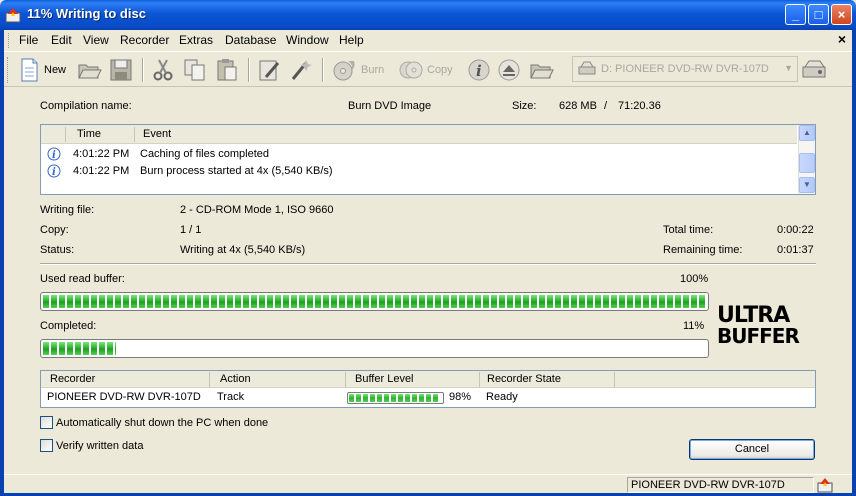  I want to click on recorder-select-value: D: PIONEER DVD-RW DVR-107D, so click(685, 69).